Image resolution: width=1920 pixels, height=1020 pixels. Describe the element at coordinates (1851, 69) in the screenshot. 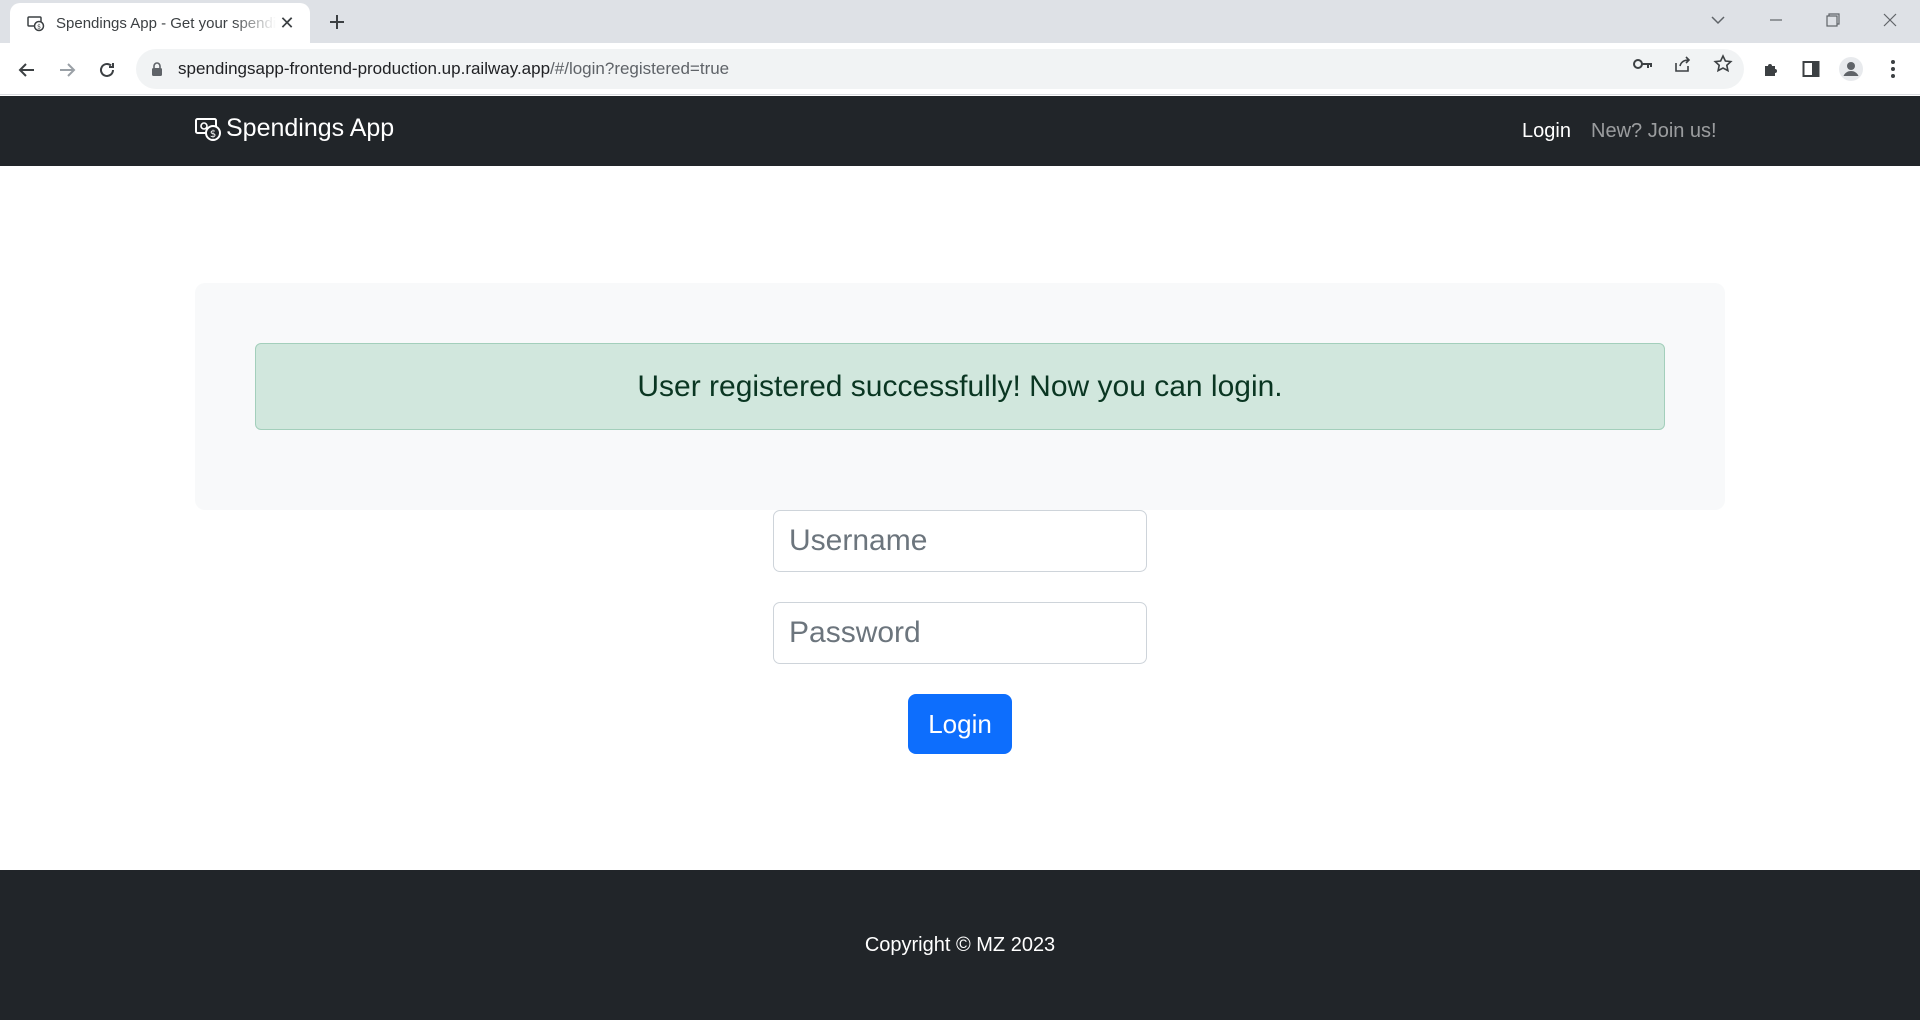

I see `profile-avatar-icon` at that location.